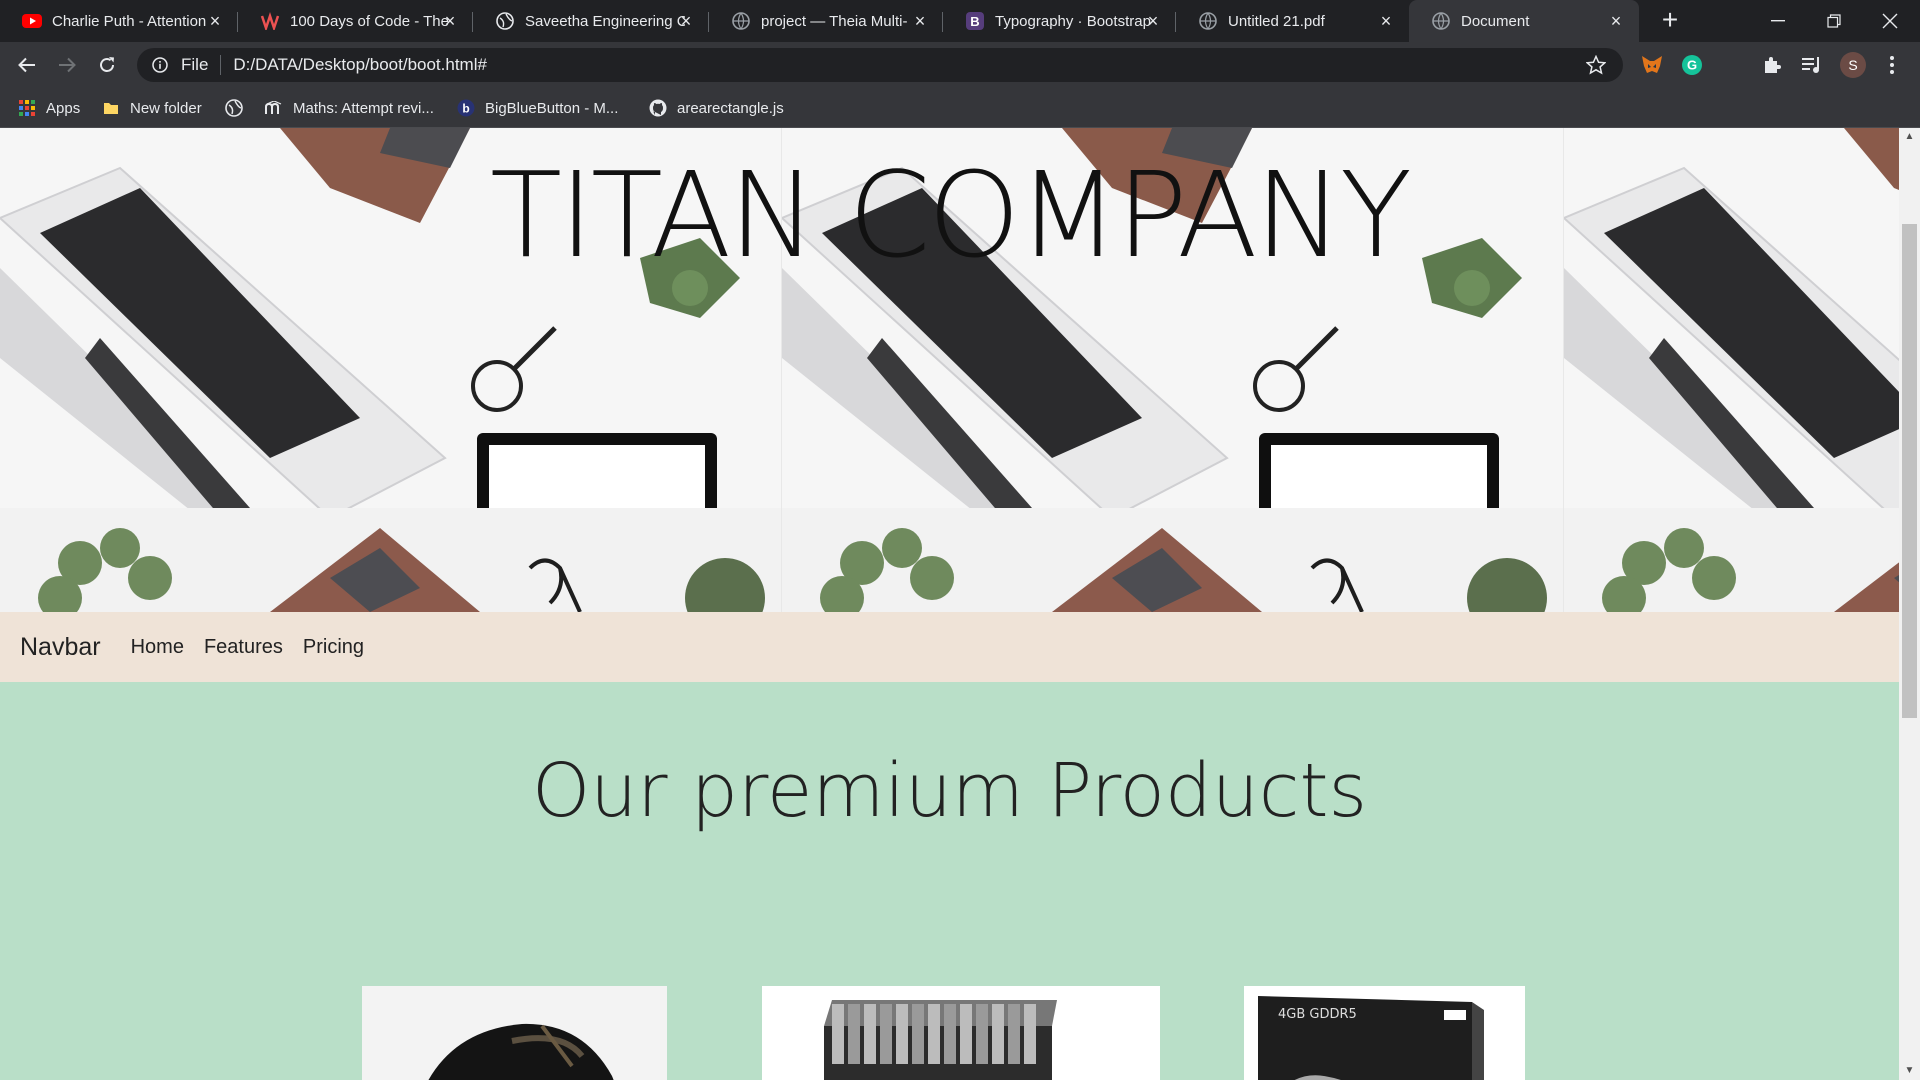 This screenshot has height=1080, width=1920. I want to click on tab-udemy: 100 Days of Code - The ×, so click(355, 21).